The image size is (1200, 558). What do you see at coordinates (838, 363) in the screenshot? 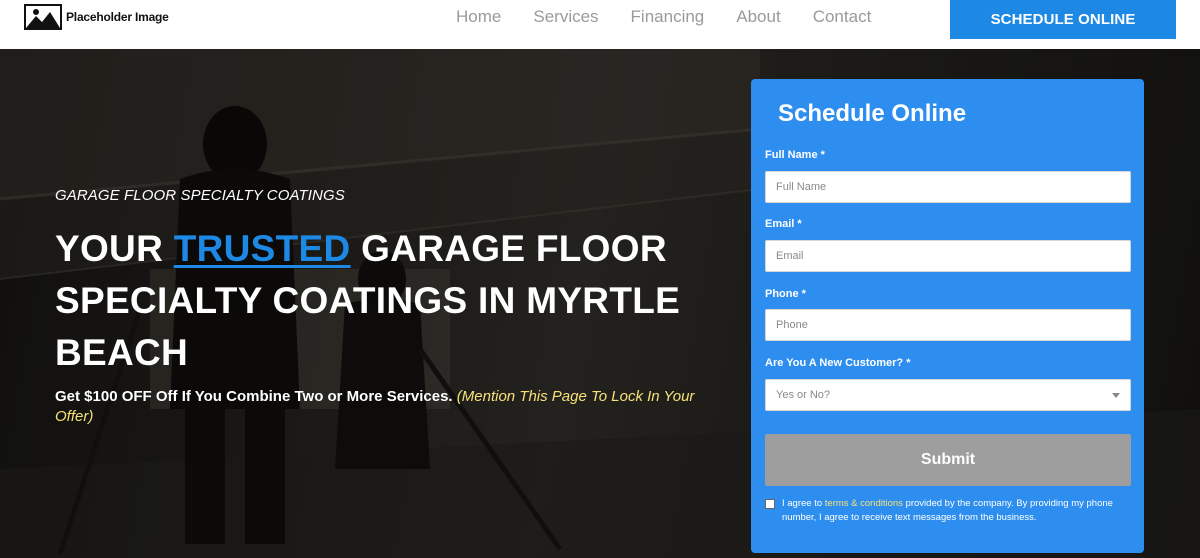
I see `new-customer-label: Are You A New Customer? *` at bounding box center [838, 363].